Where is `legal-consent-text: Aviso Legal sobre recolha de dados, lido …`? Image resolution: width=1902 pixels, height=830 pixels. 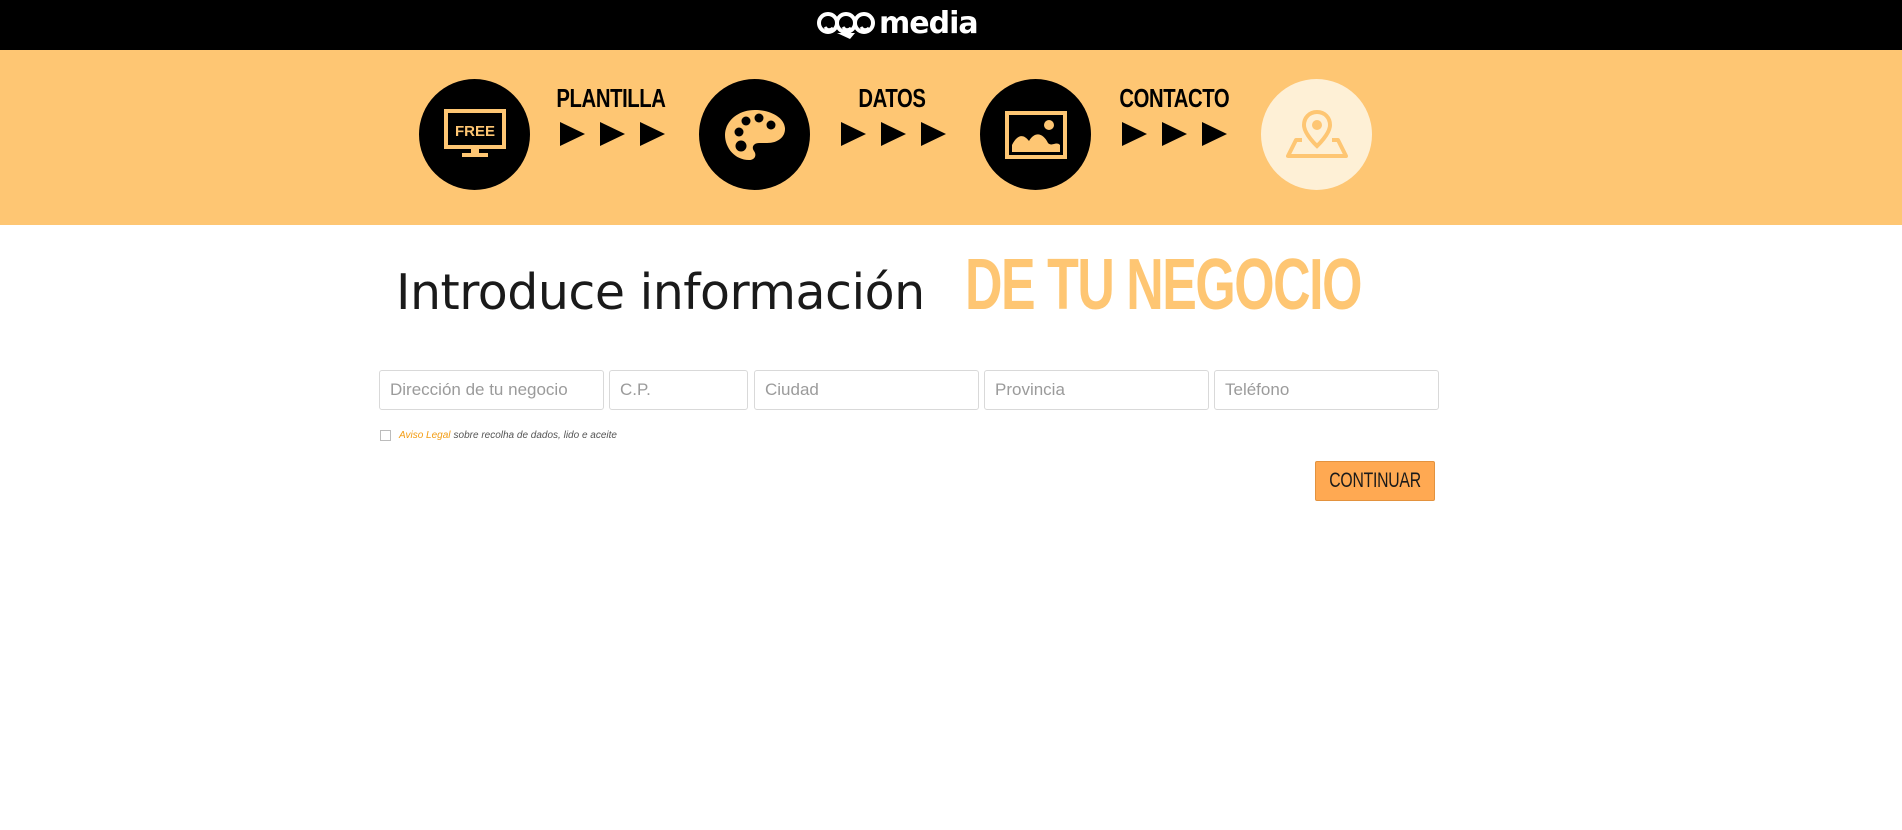
legal-consent-text: Aviso Legal sobre recolha de dados, lido … is located at coordinates (508, 435).